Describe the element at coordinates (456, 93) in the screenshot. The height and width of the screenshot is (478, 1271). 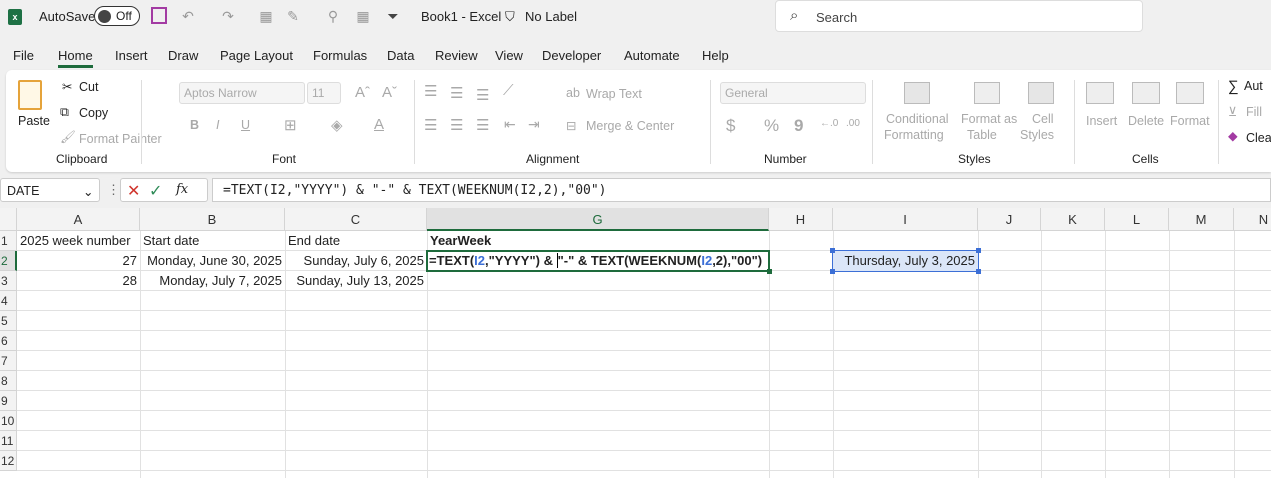
I see `align-middle-icon: ☰` at that location.